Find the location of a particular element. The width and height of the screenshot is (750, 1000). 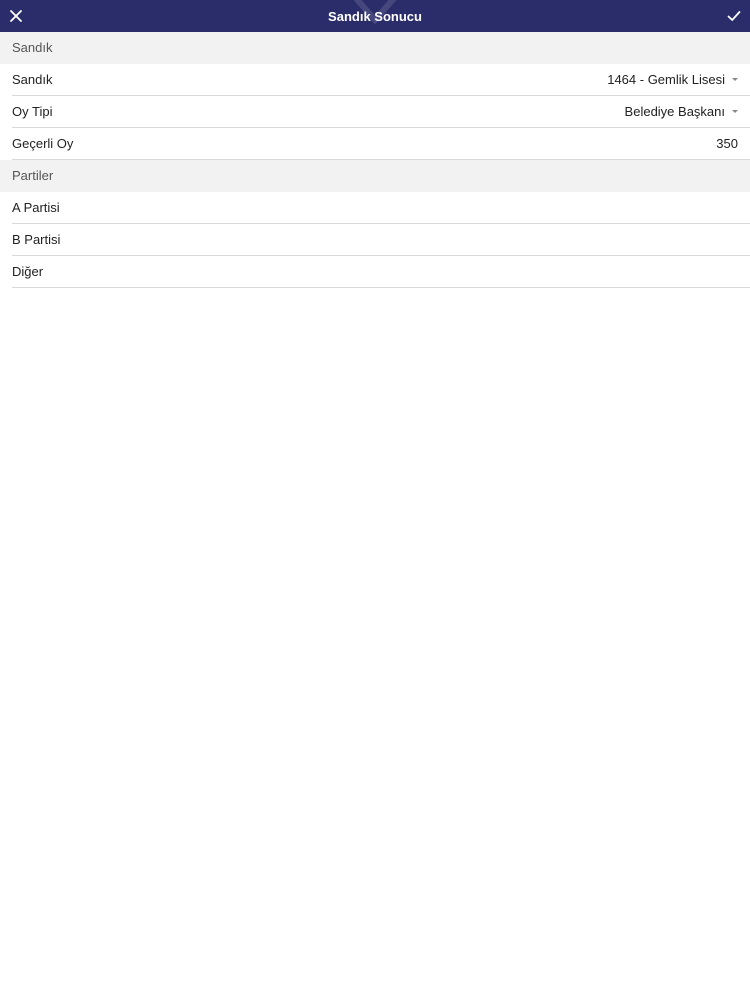

gecerli-oy-label: Geçerli Oy is located at coordinates (43, 143).